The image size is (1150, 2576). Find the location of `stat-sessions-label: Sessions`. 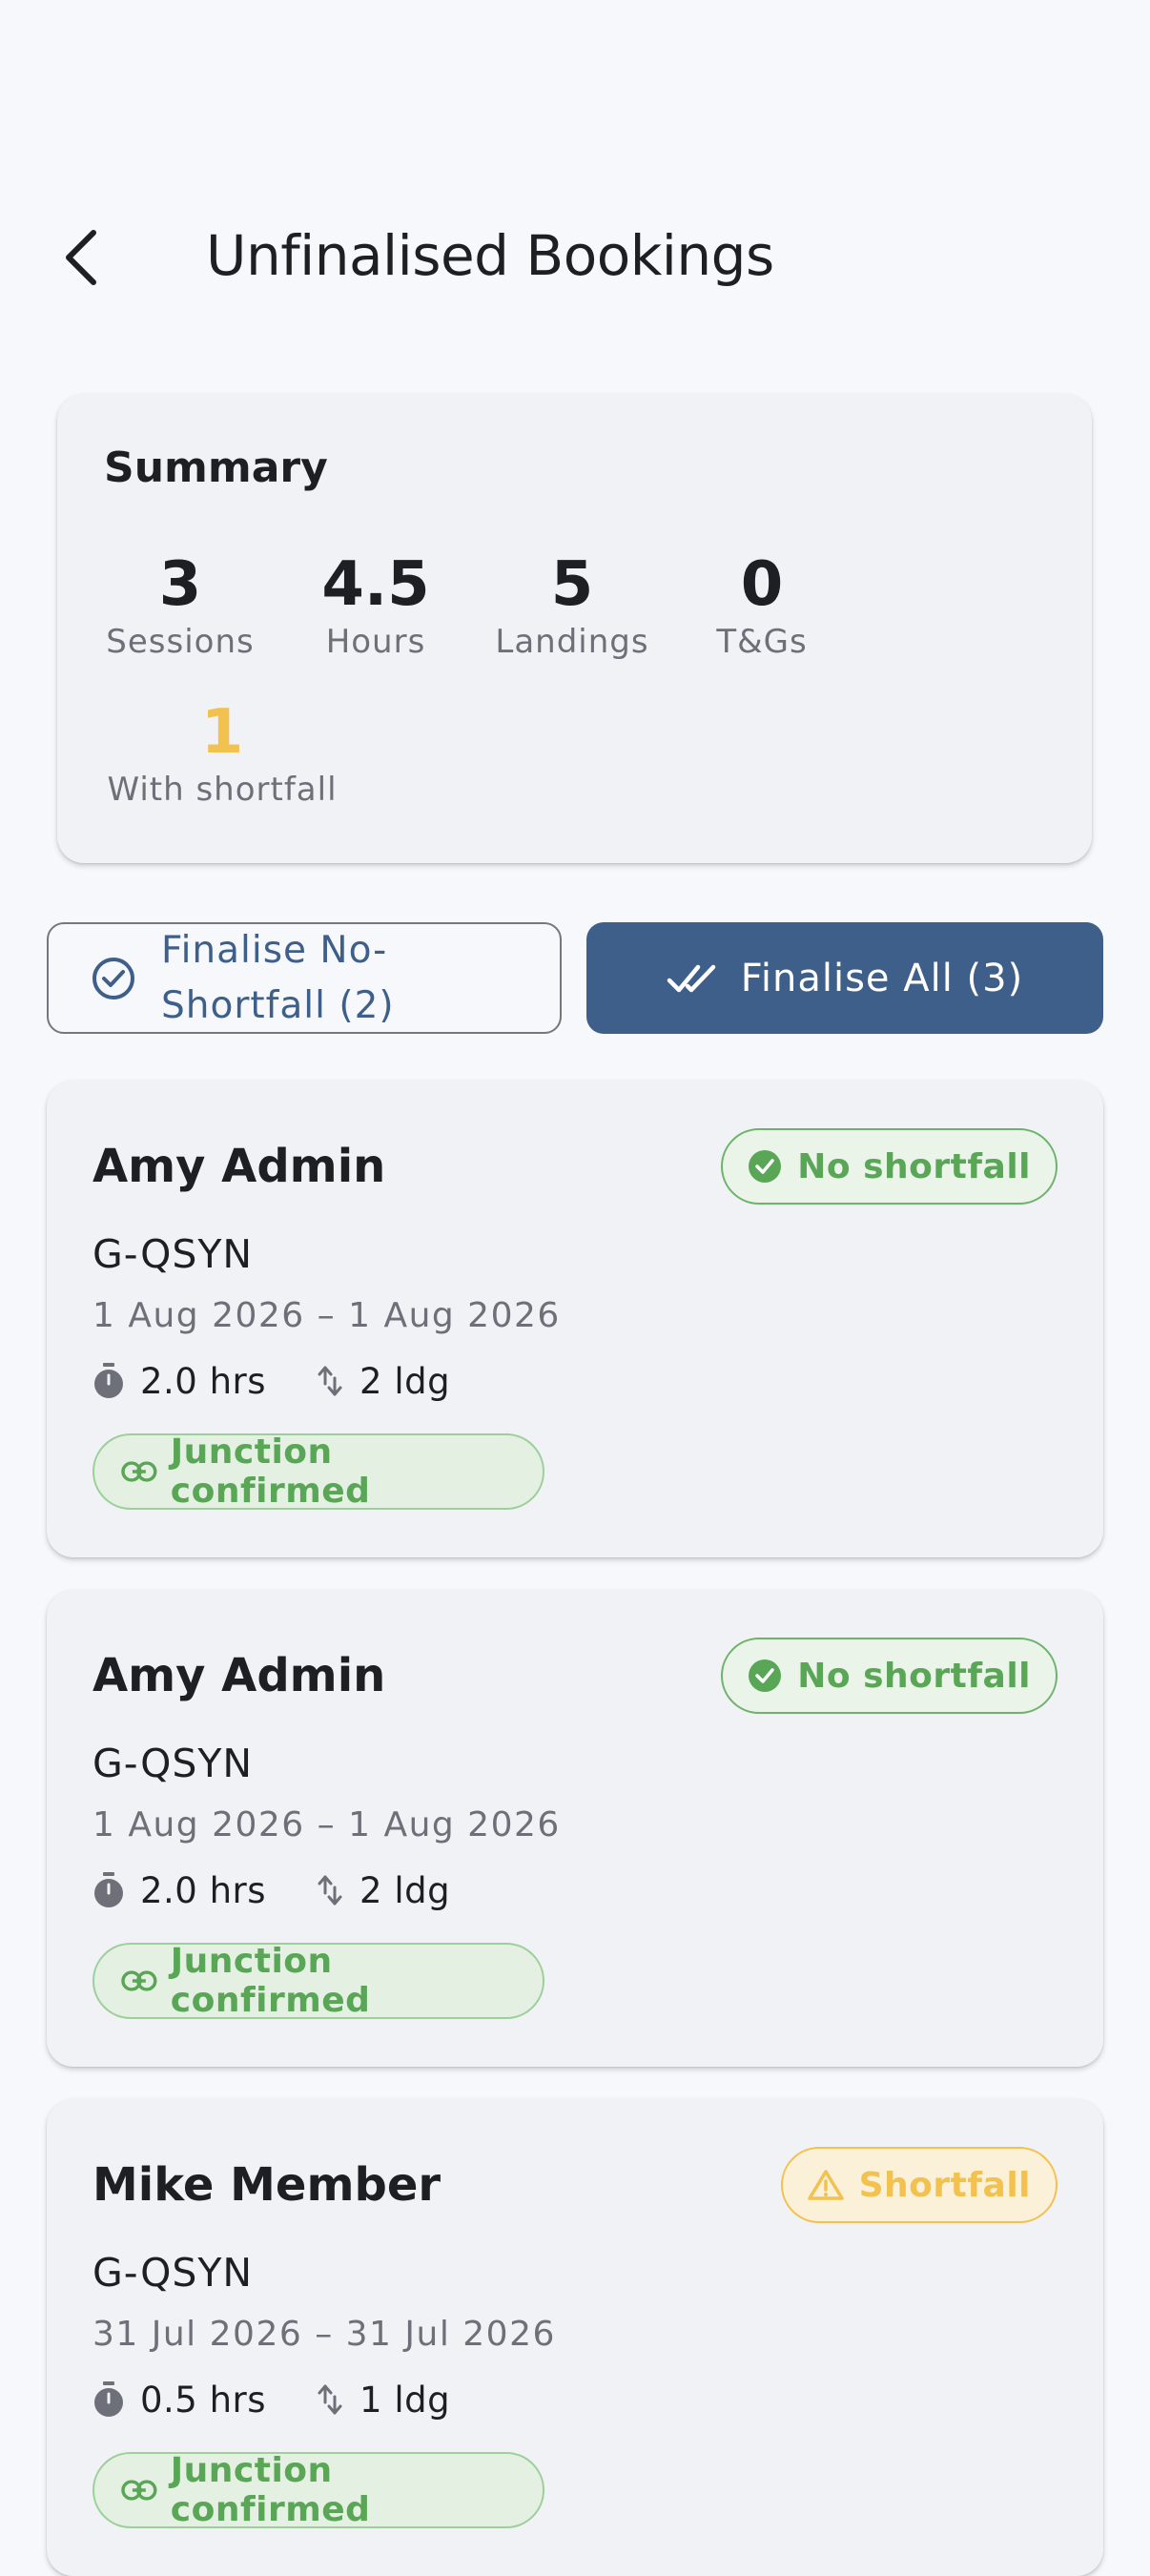

stat-sessions-label: Sessions is located at coordinates (180, 642).